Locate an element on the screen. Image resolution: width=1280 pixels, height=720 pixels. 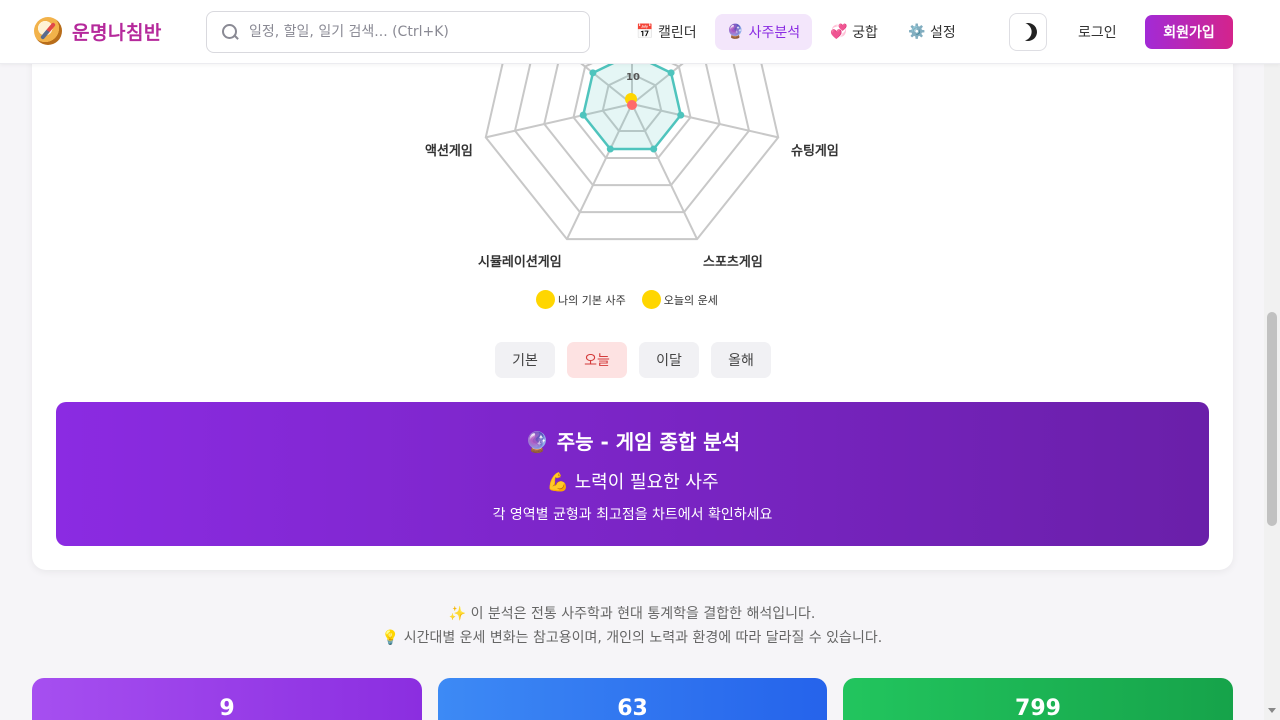
app-title: 운명나침반 is located at coordinates (117, 32).